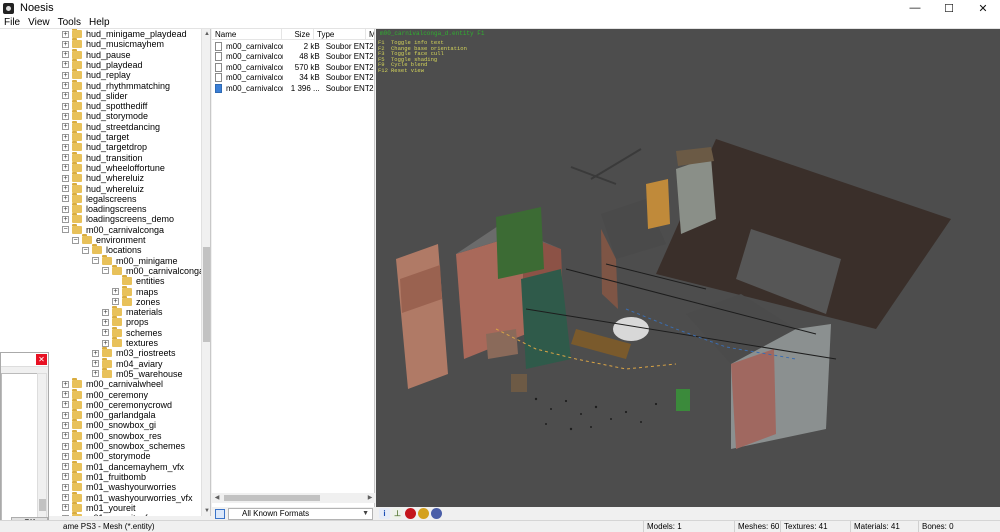 This screenshot has width=1000, height=532. What do you see at coordinates (123, 466) in the screenshot?
I see `tree-item: + m01_dancemayhem_vfx` at bounding box center [123, 466].